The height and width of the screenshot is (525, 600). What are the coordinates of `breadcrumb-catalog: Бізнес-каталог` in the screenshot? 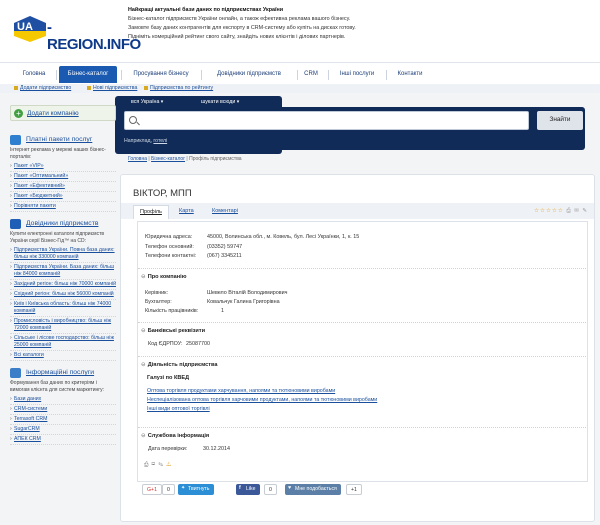 It's located at (168, 159).